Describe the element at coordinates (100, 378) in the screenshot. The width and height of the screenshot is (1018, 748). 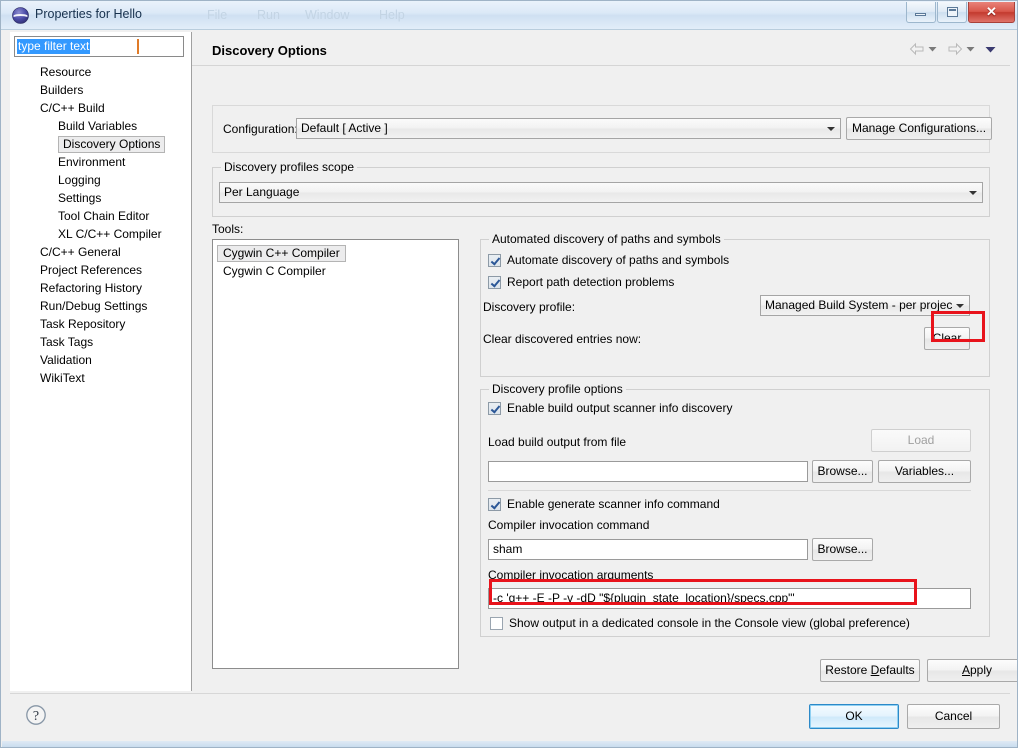
I see `sidebar-item-wikitext: WikiText` at that location.